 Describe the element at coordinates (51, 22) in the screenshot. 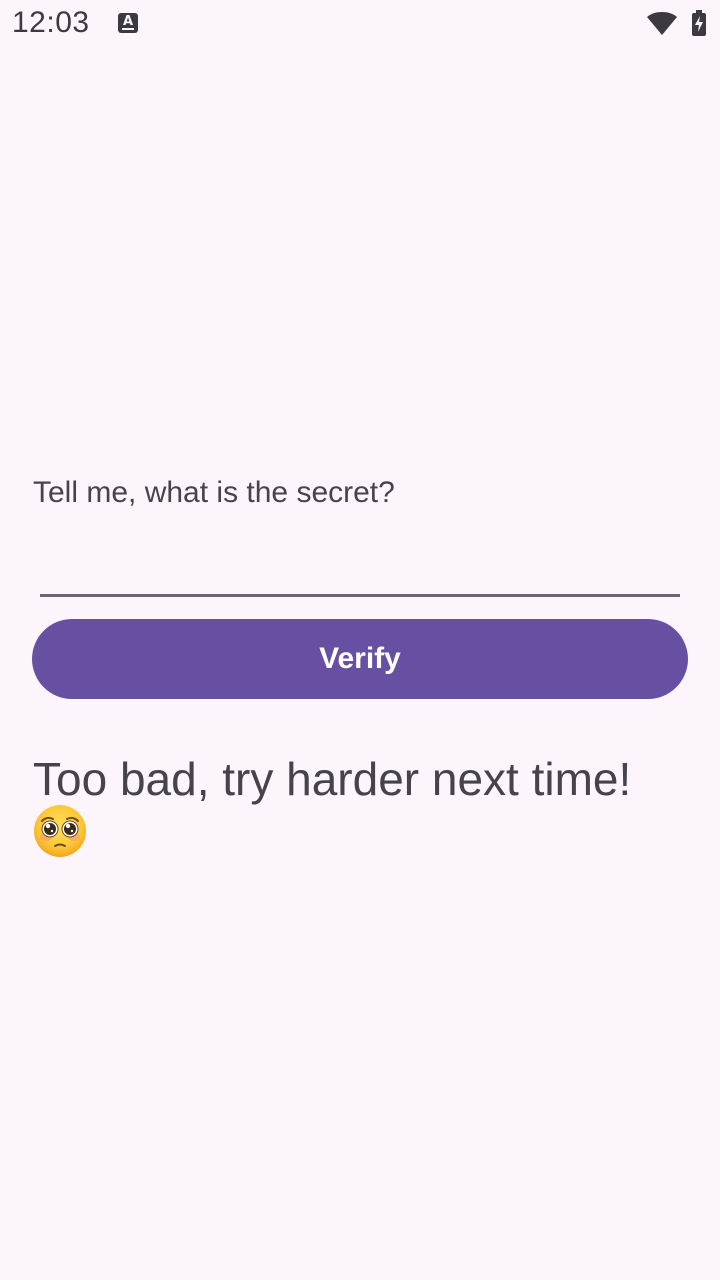

I see `status-time: 12:03` at that location.